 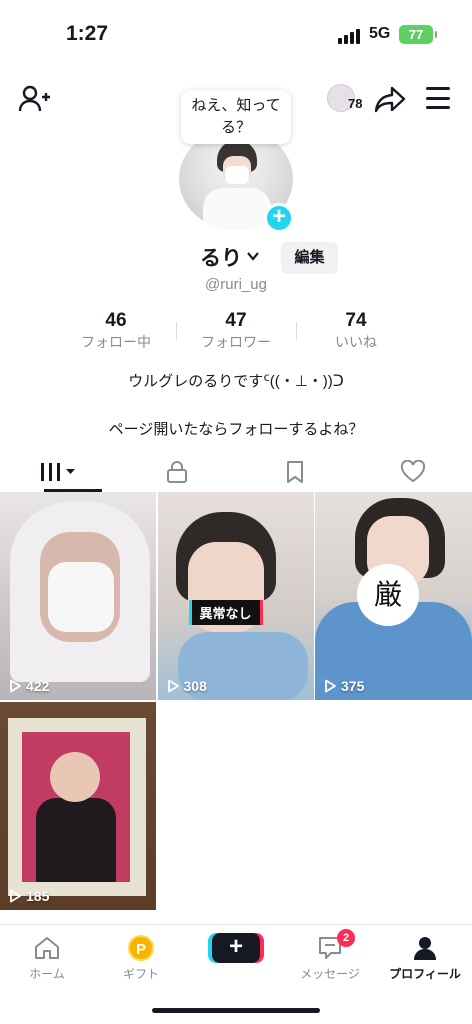 What do you see at coordinates (34, 99) in the screenshot?
I see `add-friend-icon` at bounding box center [34, 99].